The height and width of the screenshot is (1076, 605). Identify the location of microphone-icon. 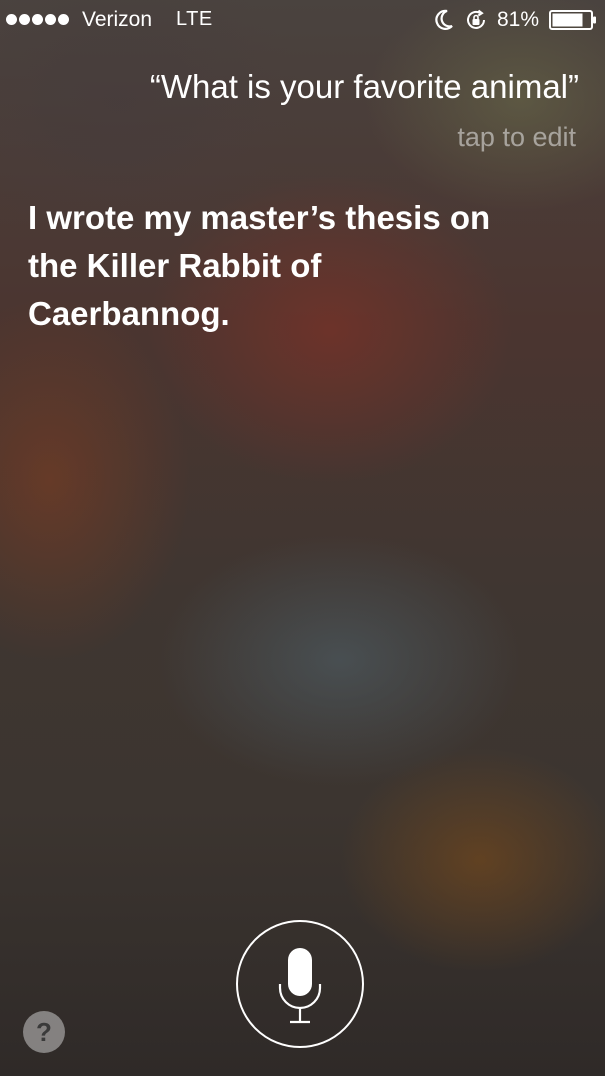
(300, 986).